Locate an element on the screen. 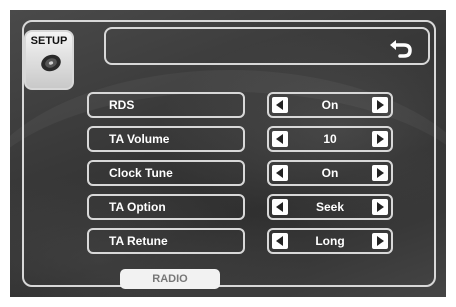 The width and height of the screenshot is (456, 307). title-bar is located at coordinates (267, 46).